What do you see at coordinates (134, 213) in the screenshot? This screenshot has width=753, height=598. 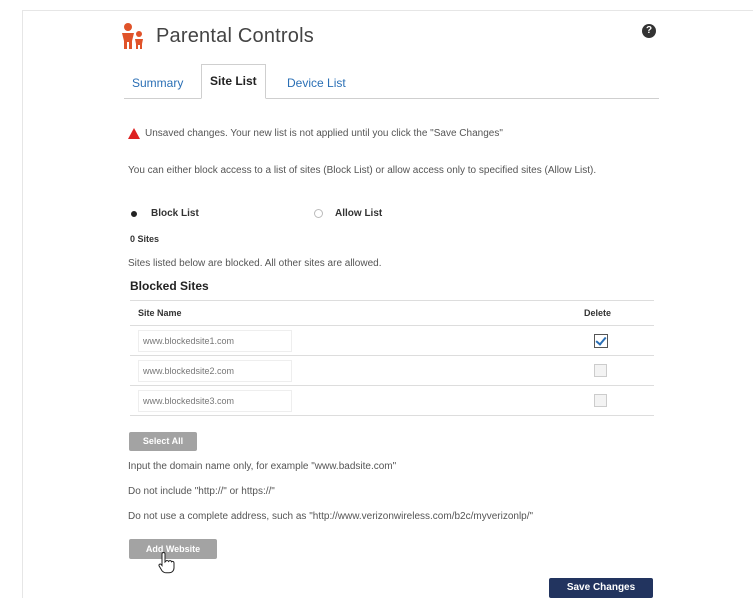 I see `radio-block-selected-icon` at bounding box center [134, 213].